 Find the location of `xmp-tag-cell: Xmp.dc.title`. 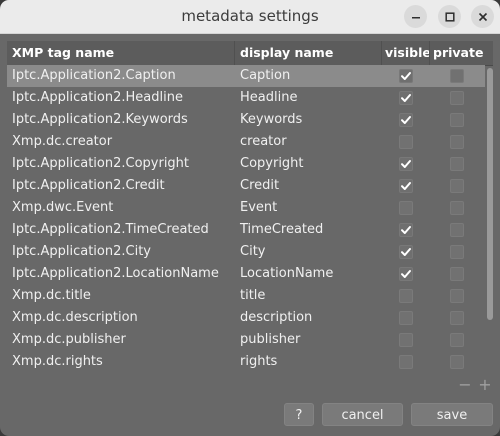

xmp-tag-cell: Xmp.dc.title is located at coordinates (121, 296).